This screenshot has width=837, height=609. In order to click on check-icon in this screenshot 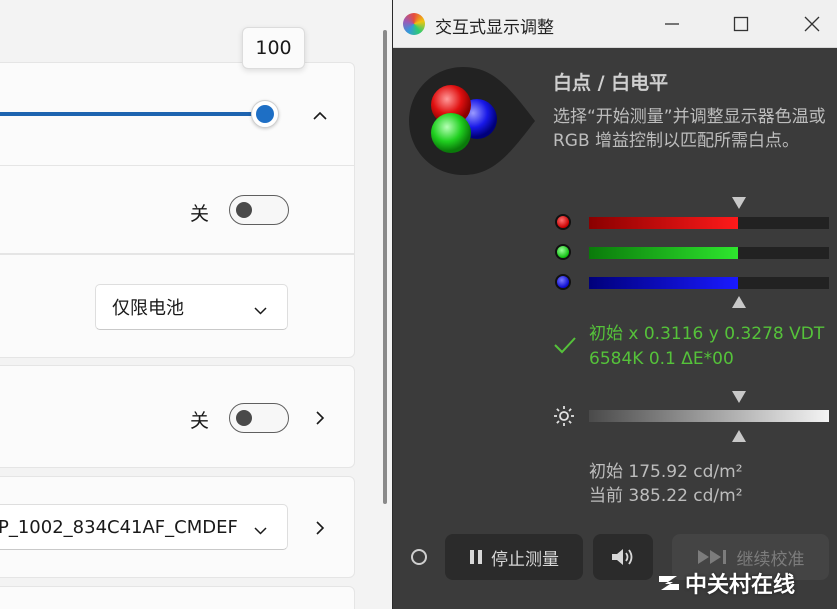, I will do `click(565, 345)`.